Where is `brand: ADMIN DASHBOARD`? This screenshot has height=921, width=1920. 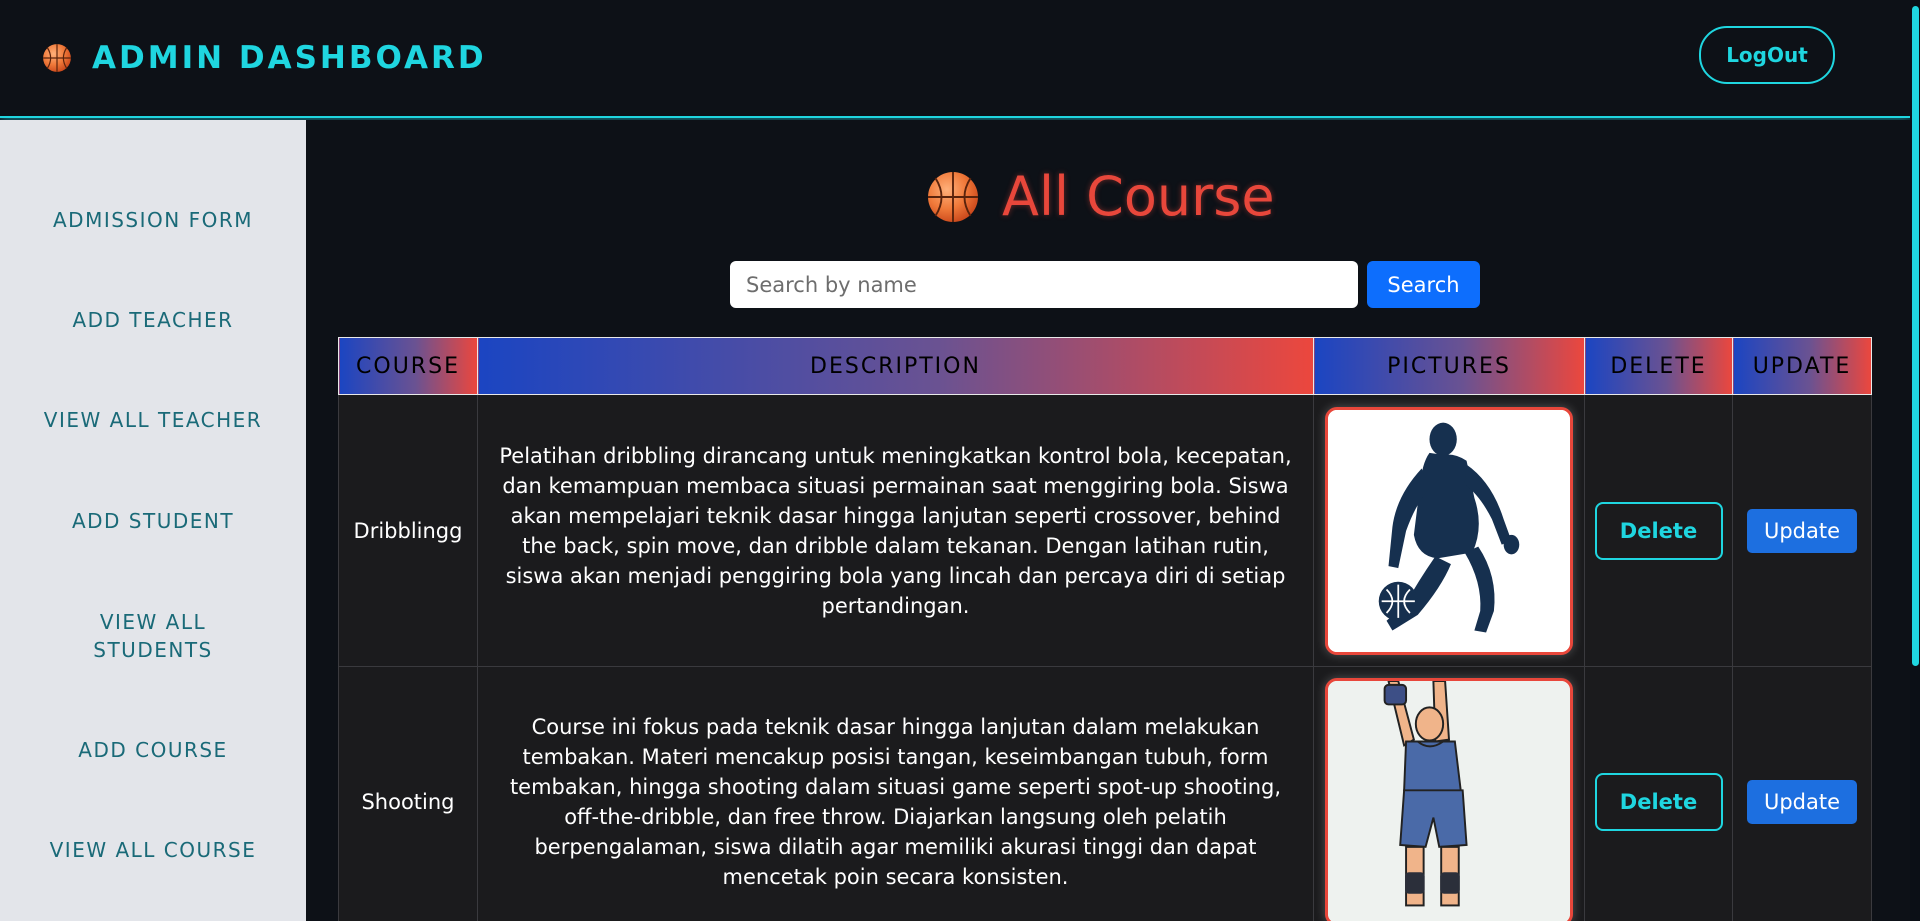
brand: ADMIN DASHBOARD is located at coordinates (264, 58).